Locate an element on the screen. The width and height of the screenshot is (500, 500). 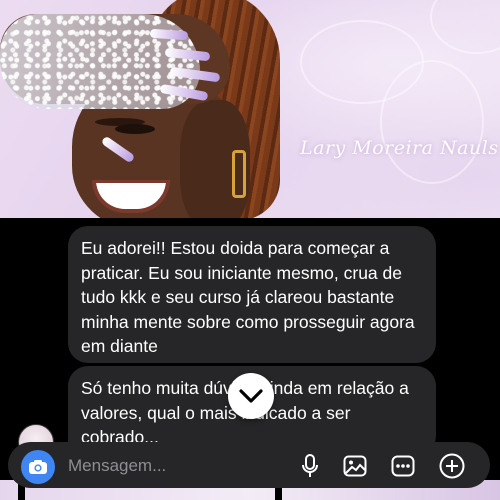
chevron-down-icon is located at coordinates (251, 396).